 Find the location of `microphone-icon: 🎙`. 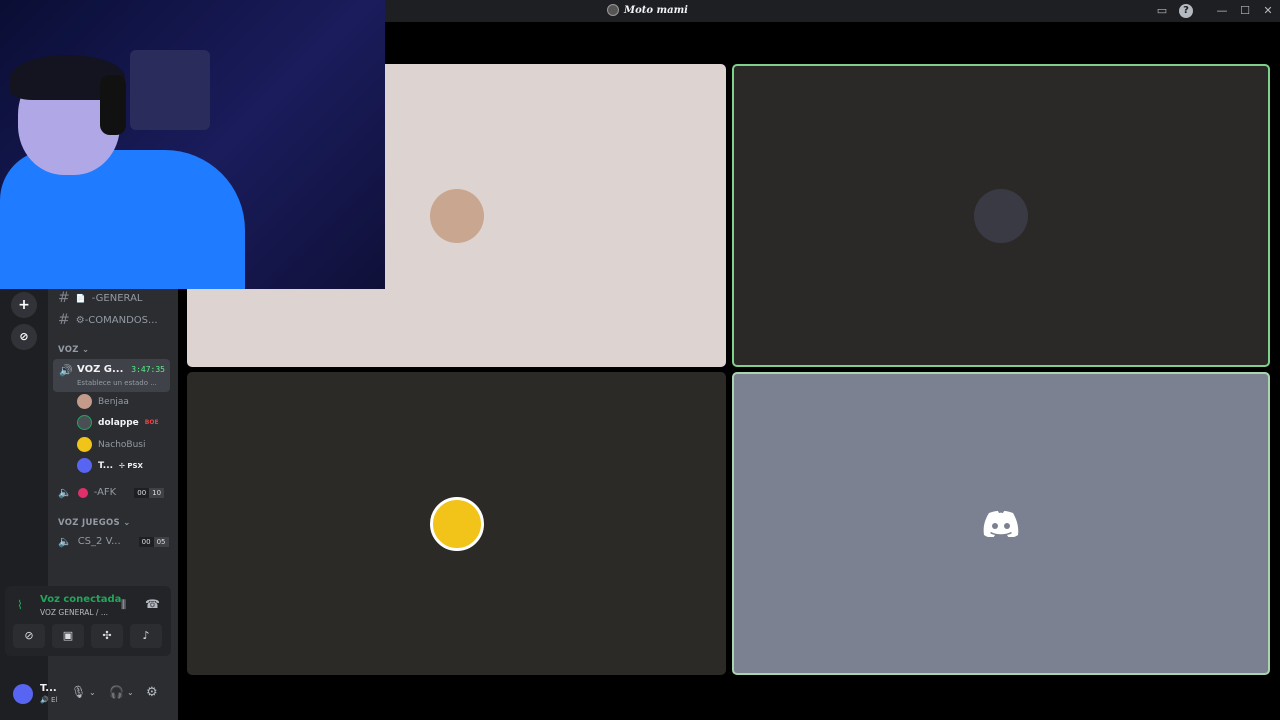

microphone-icon: 🎙 is located at coordinates (78, 692).